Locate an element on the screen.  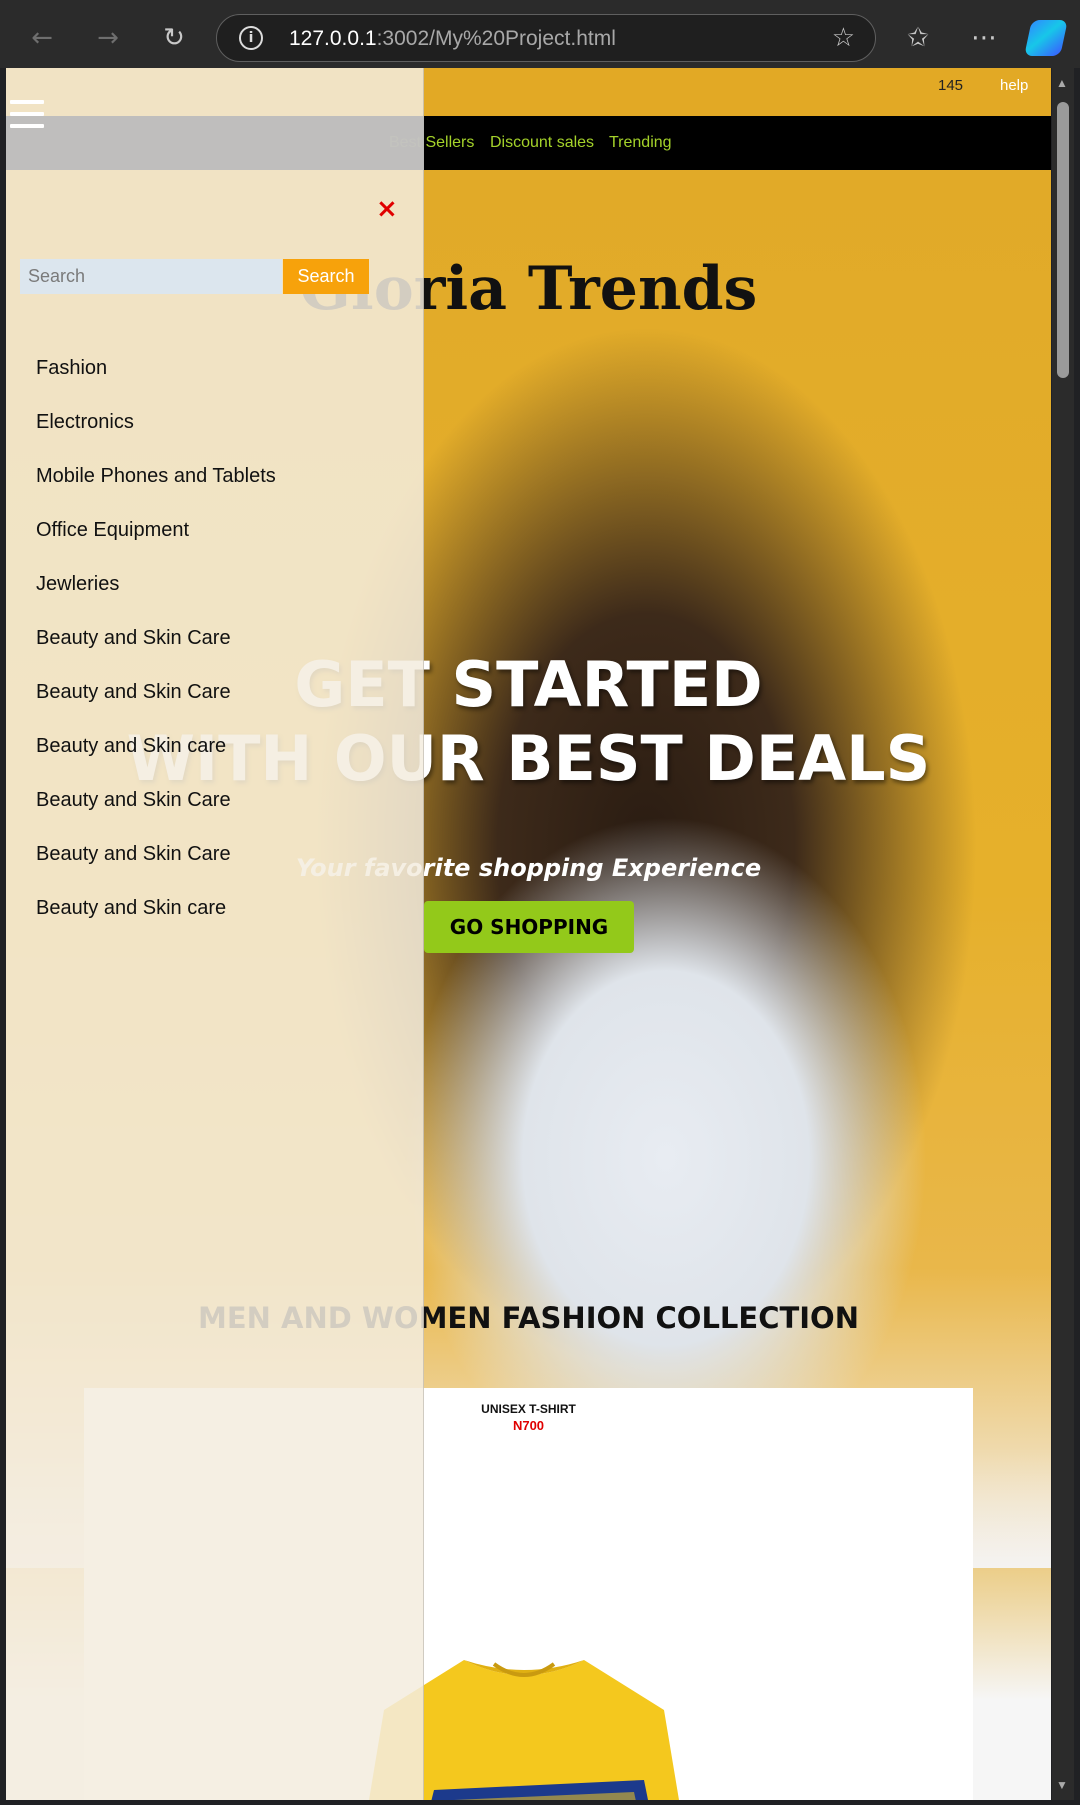
search-input is located at coordinates (151, 276).